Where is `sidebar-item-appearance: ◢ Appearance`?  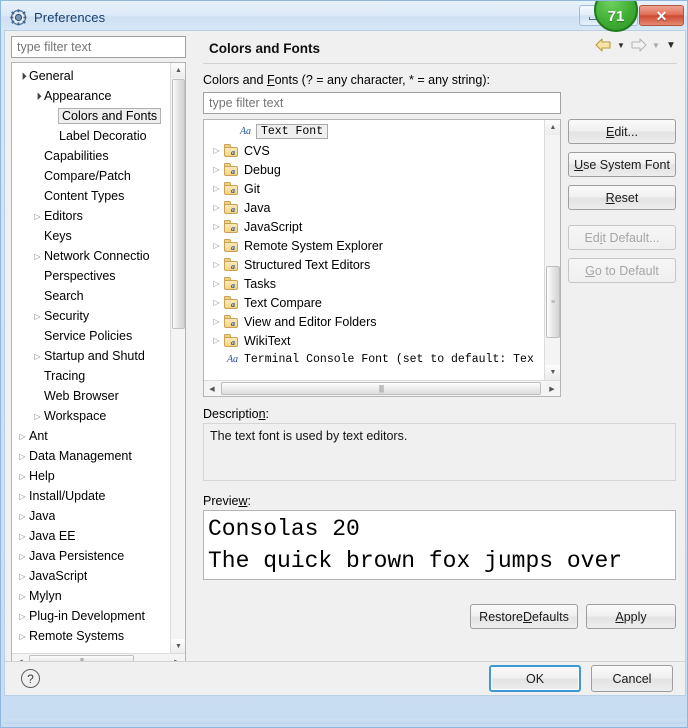
sidebar-item-appearance: ◢ Appearance is located at coordinates (92, 96).